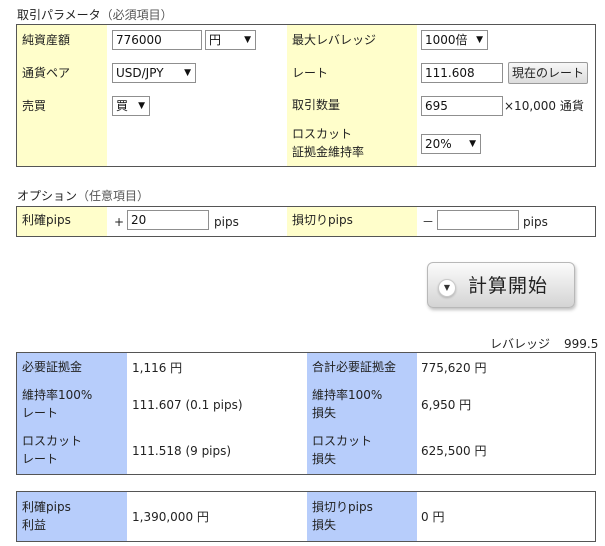  Describe the element at coordinates (347, 395) in the screenshot. I see `maint100-loss-label-line1: 維持率100%` at that location.